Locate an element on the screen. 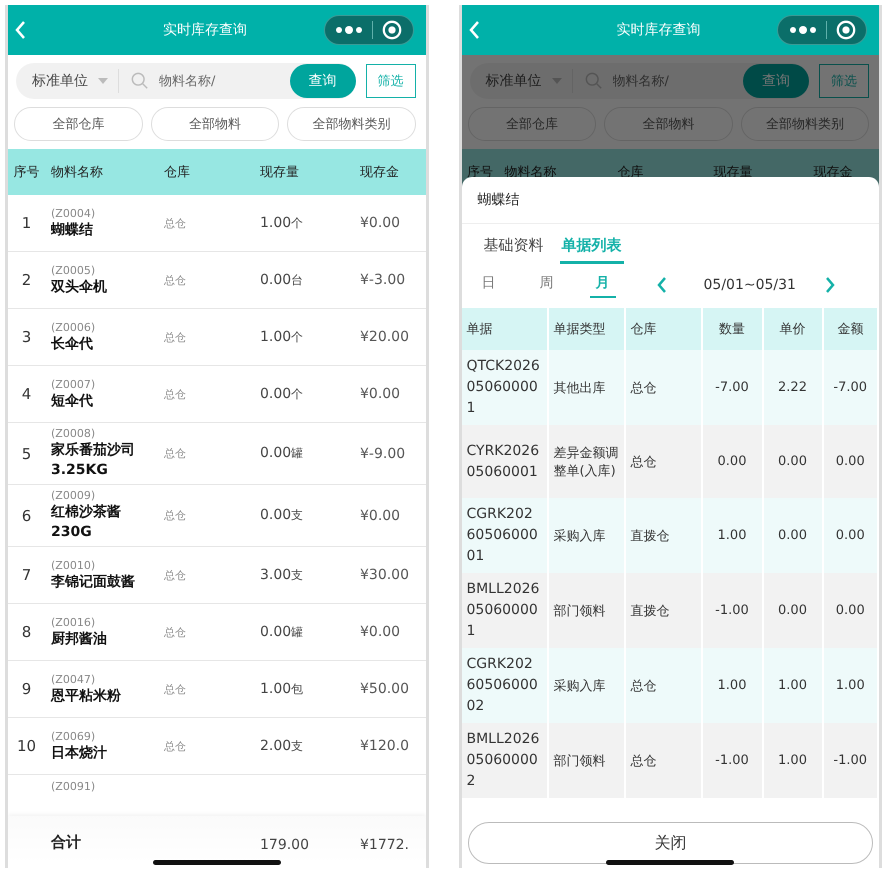 This screenshot has width=887, height=872. item-name: 厨邦酱油 is located at coordinates (79, 639).